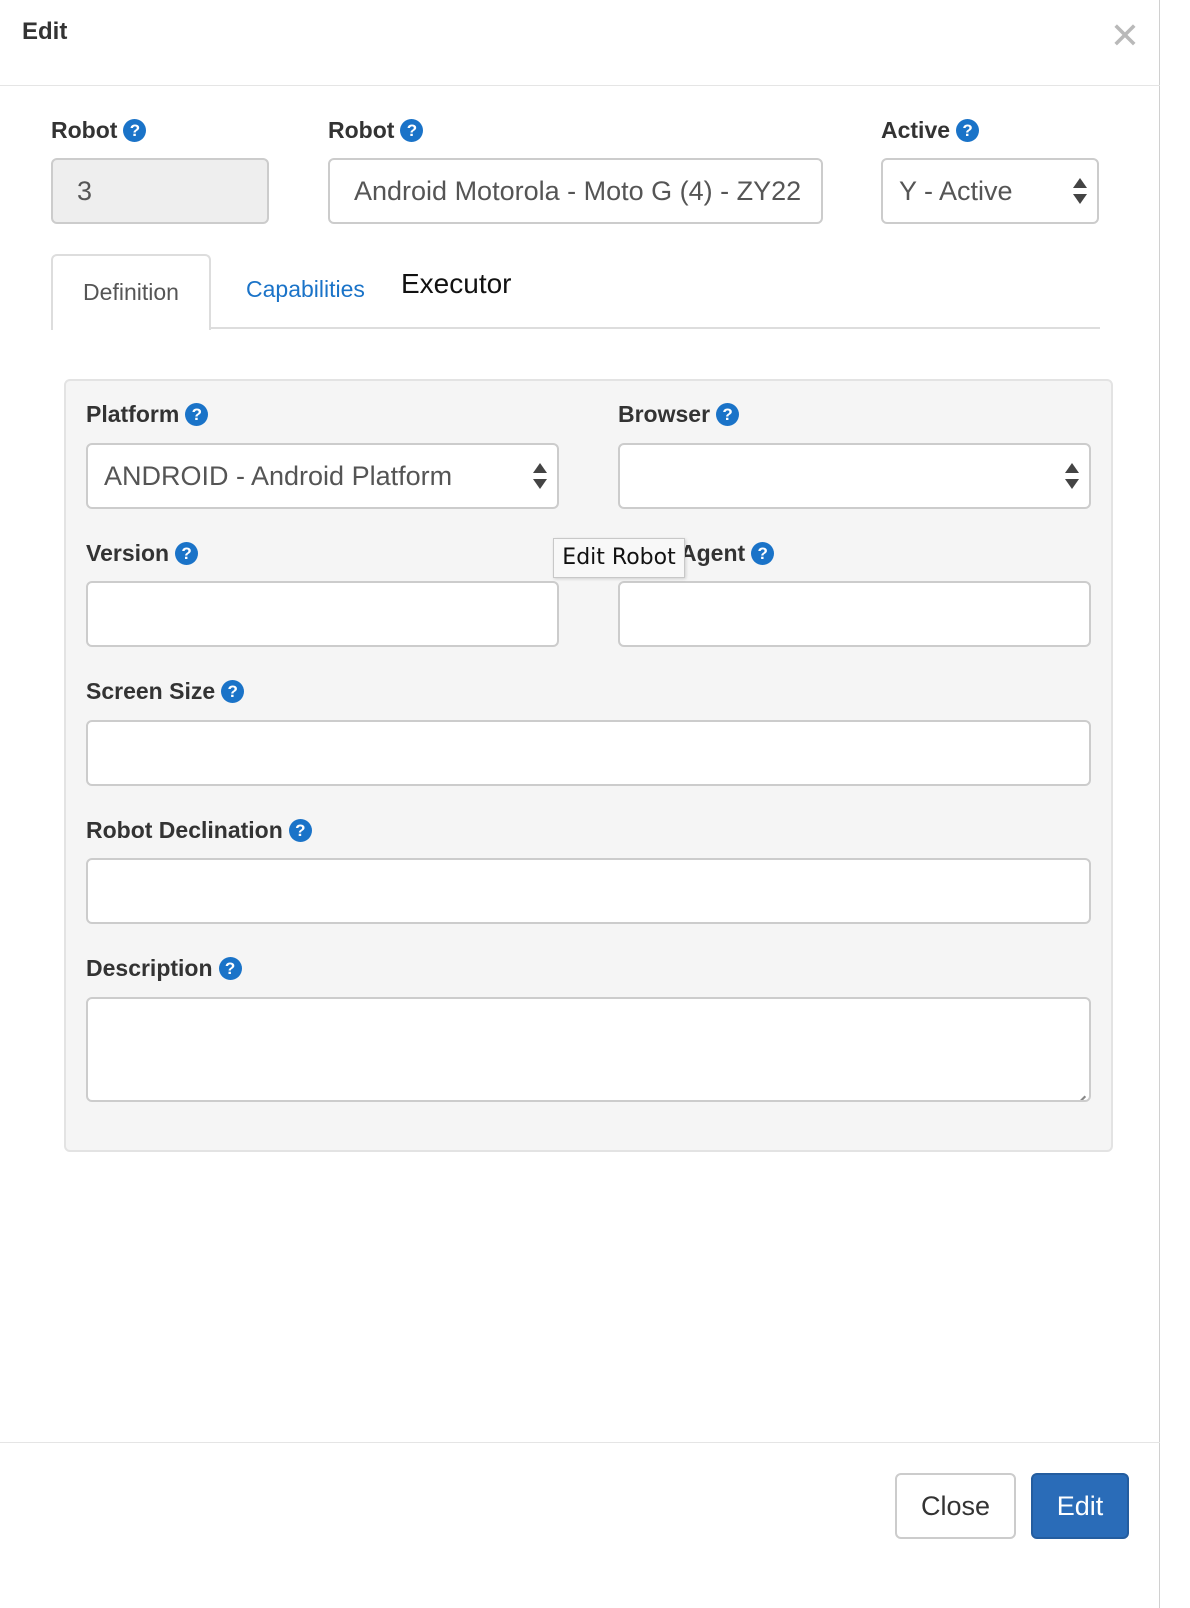 Image resolution: width=1190 pixels, height=1608 pixels. I want to click on modal-title: Edit, so click(45, 31).